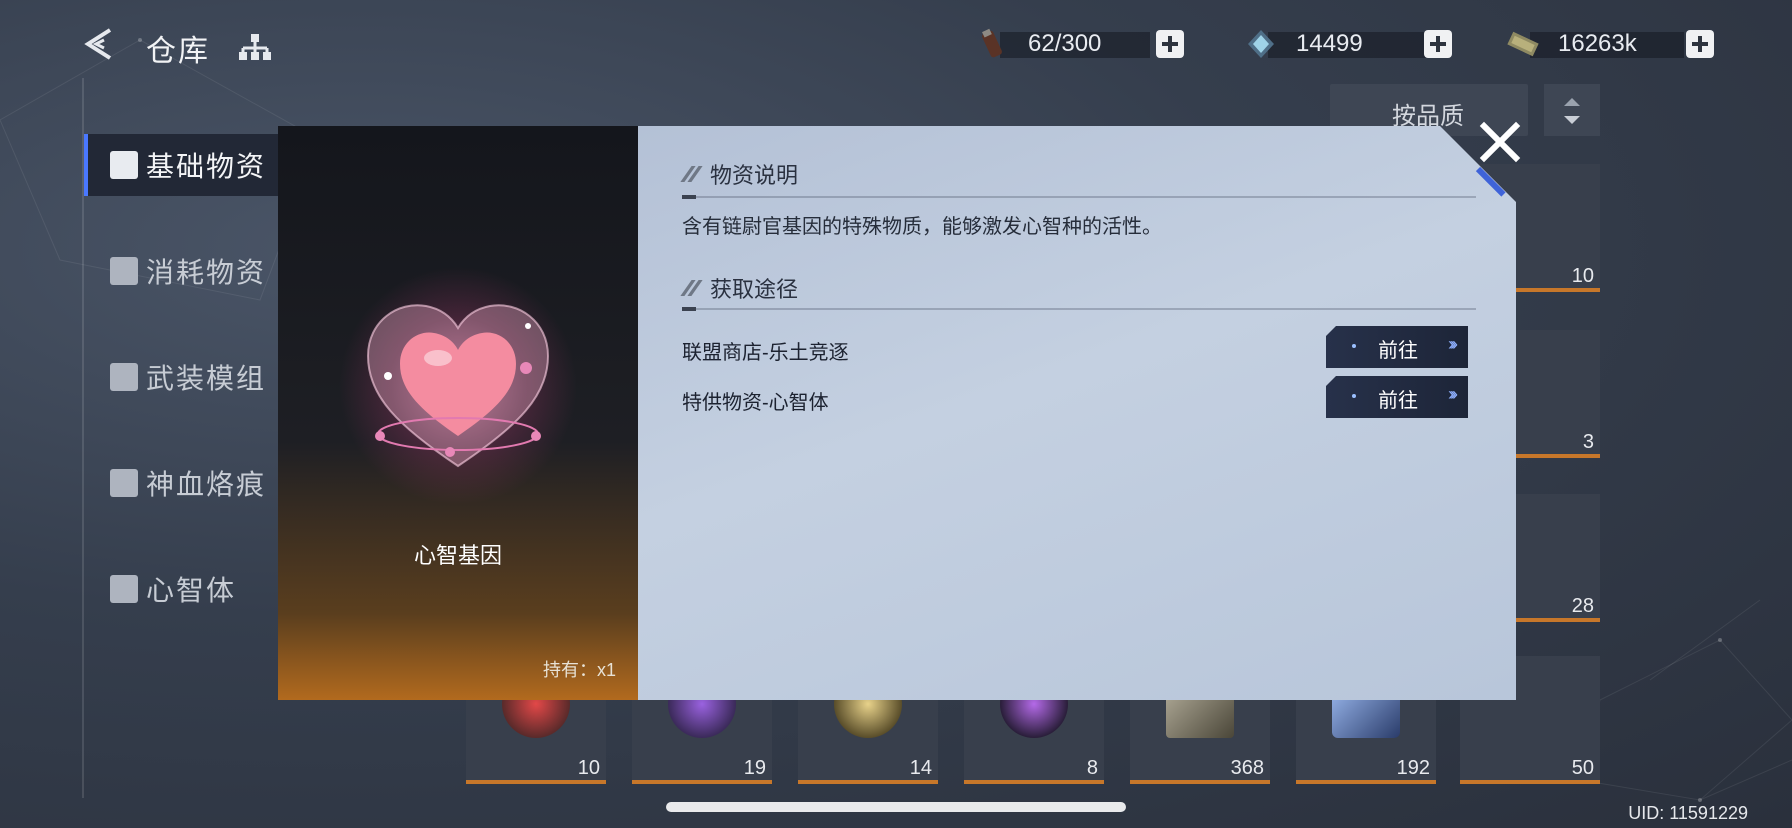  What do you see at coordinates (765, 353) in the screenshot?
I see `acquire-route-label: 联盟商店-乐土竞逐` at bounding box center [765, 353].